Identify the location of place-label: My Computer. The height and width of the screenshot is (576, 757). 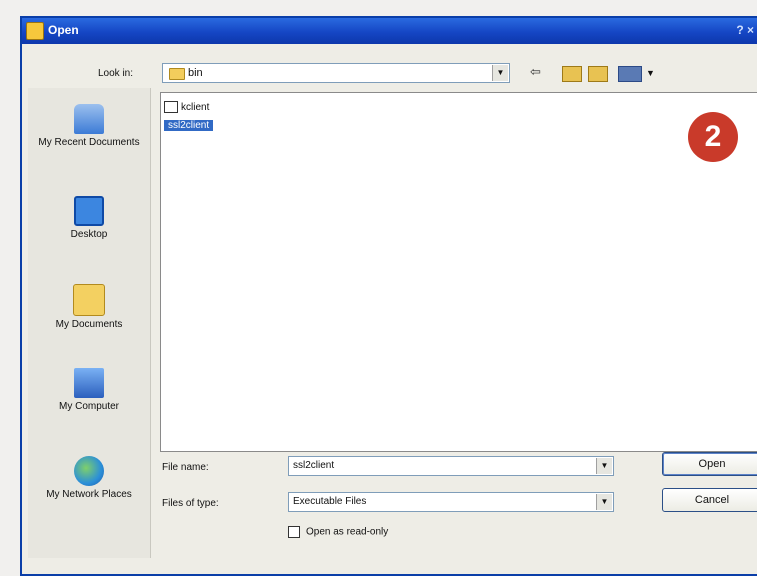
(88, 406).